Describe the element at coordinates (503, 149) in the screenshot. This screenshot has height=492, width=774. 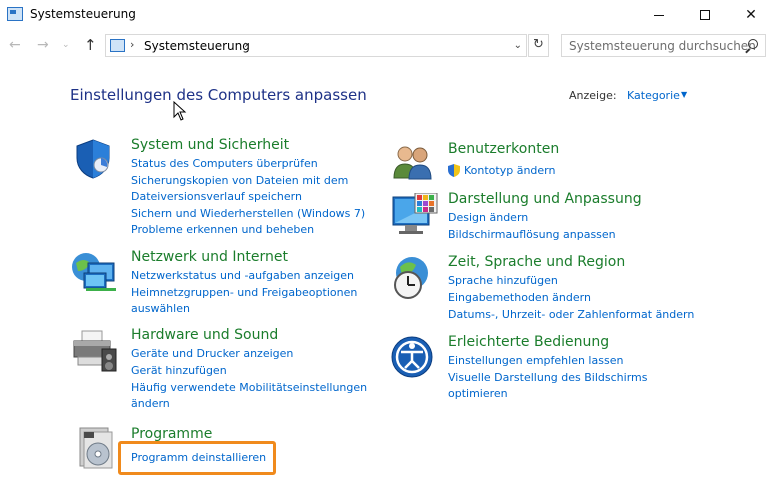
I see `category-title-users: Benutzerkonten` at that location.